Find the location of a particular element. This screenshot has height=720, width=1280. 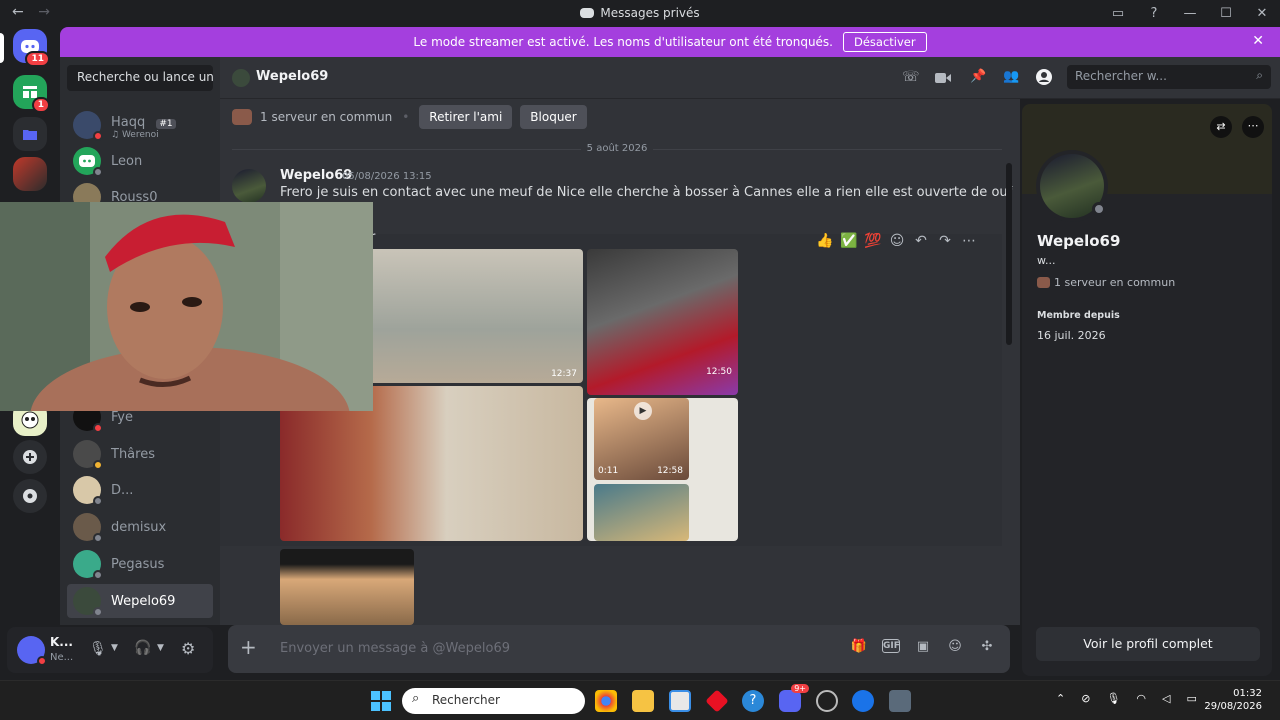

remove-friend-button: Retirer l'ami is located at coordinates (466, 117).